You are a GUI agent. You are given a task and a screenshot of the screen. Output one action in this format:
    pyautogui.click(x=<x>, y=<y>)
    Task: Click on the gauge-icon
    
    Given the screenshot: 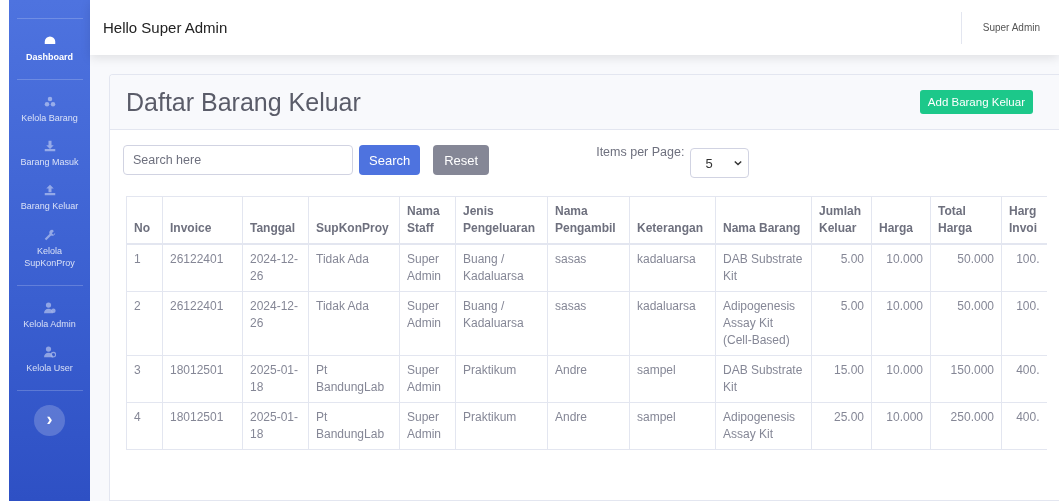 What is the action you would take?
    pyautogui.click(x=49, y=41)
    